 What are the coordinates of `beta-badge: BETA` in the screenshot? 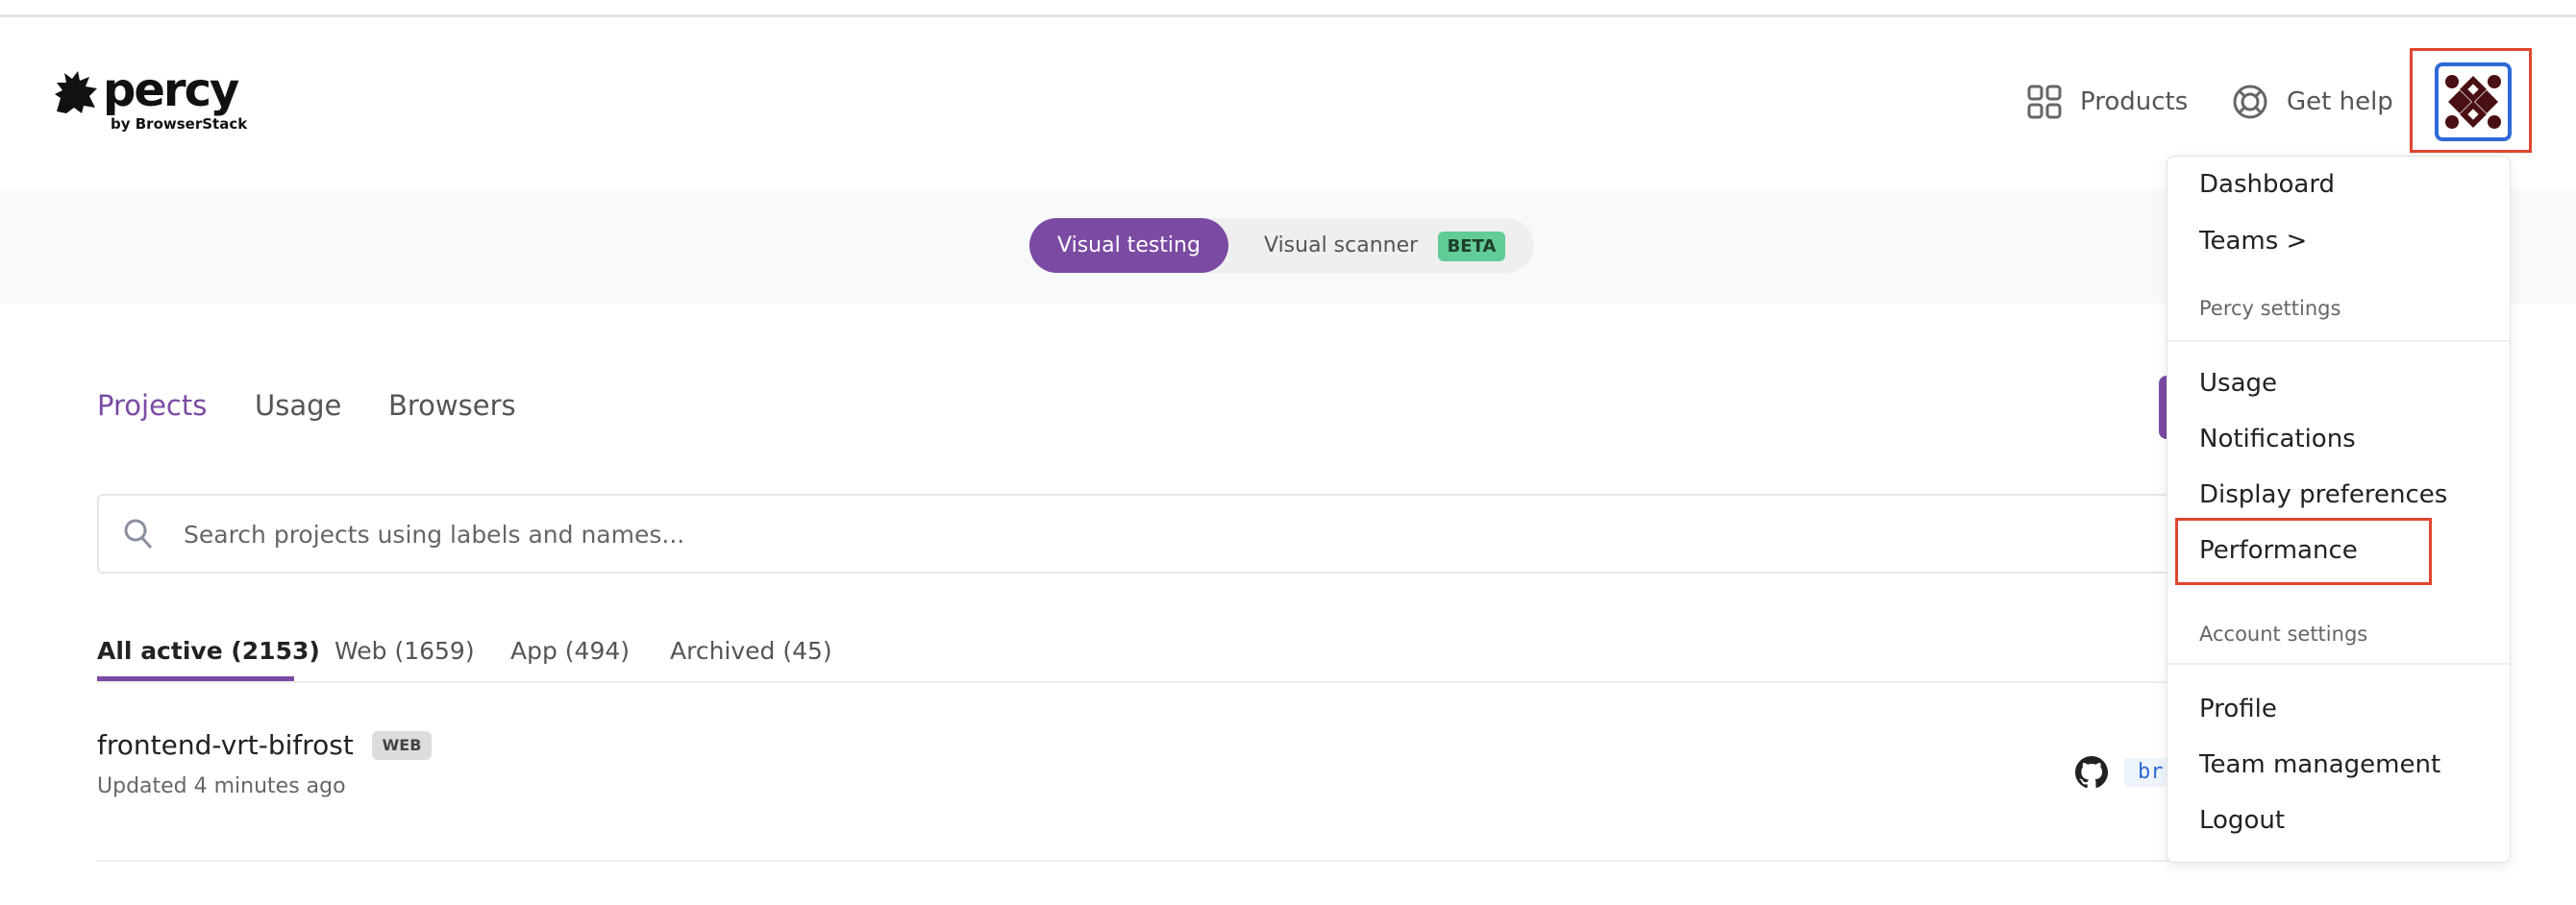 It's located at (1471, 246).